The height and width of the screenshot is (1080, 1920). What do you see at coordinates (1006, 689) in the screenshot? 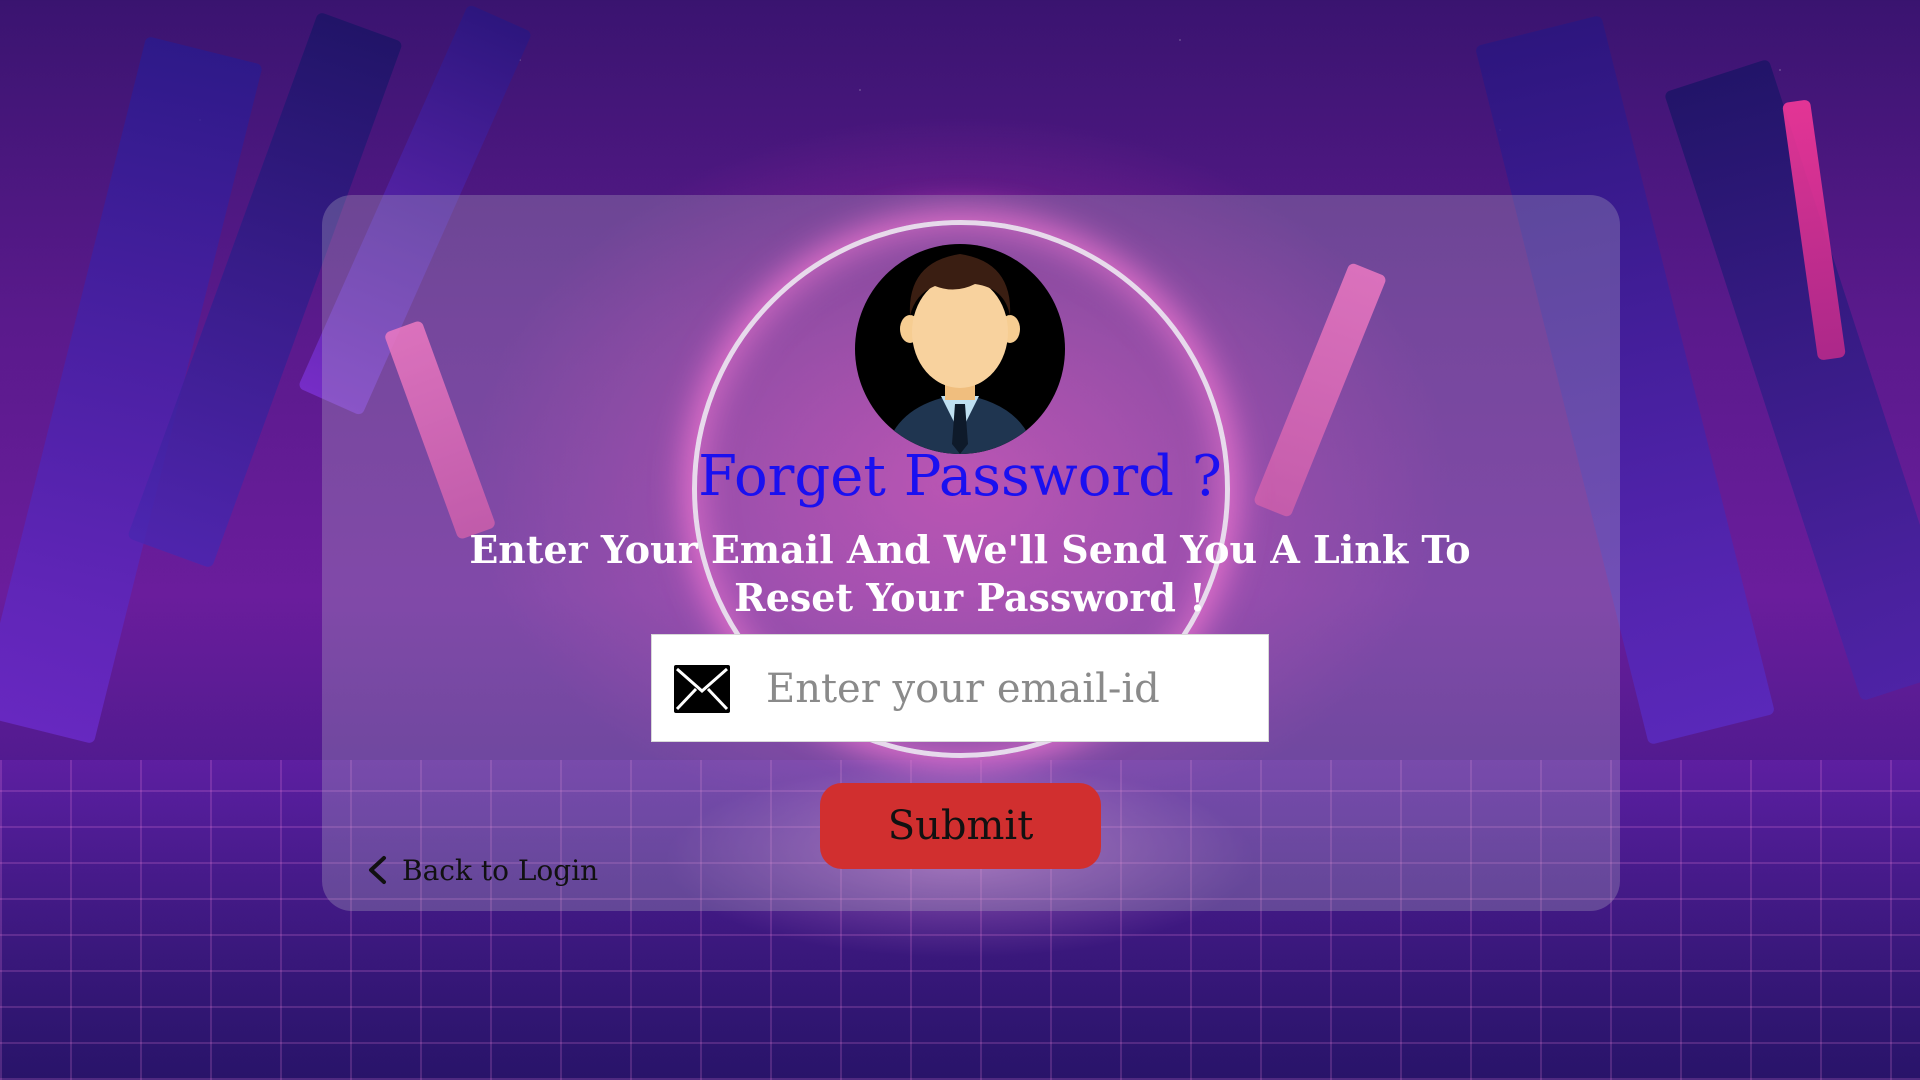
I see `email-input` at bounding box center [1006, 689].